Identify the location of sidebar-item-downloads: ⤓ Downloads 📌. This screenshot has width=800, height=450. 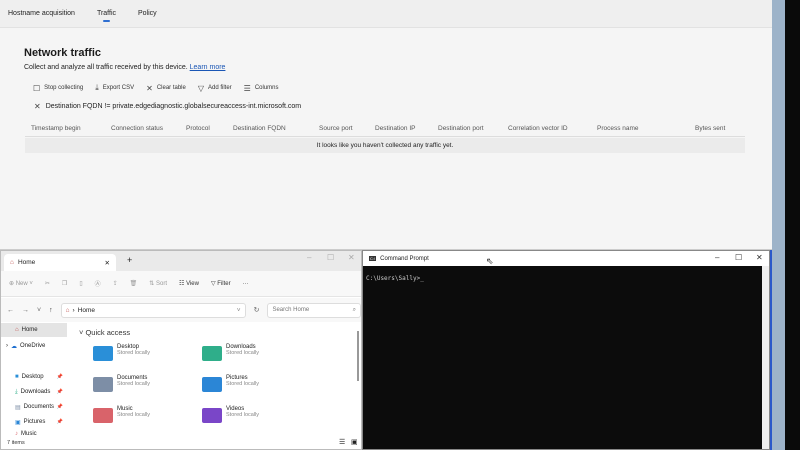
(34, 392).